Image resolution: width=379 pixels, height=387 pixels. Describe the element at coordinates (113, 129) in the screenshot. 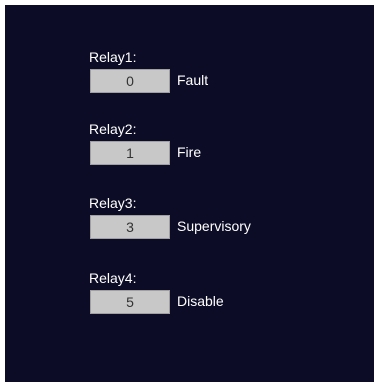

I see `relay-2-label: Relay2:` at that location.